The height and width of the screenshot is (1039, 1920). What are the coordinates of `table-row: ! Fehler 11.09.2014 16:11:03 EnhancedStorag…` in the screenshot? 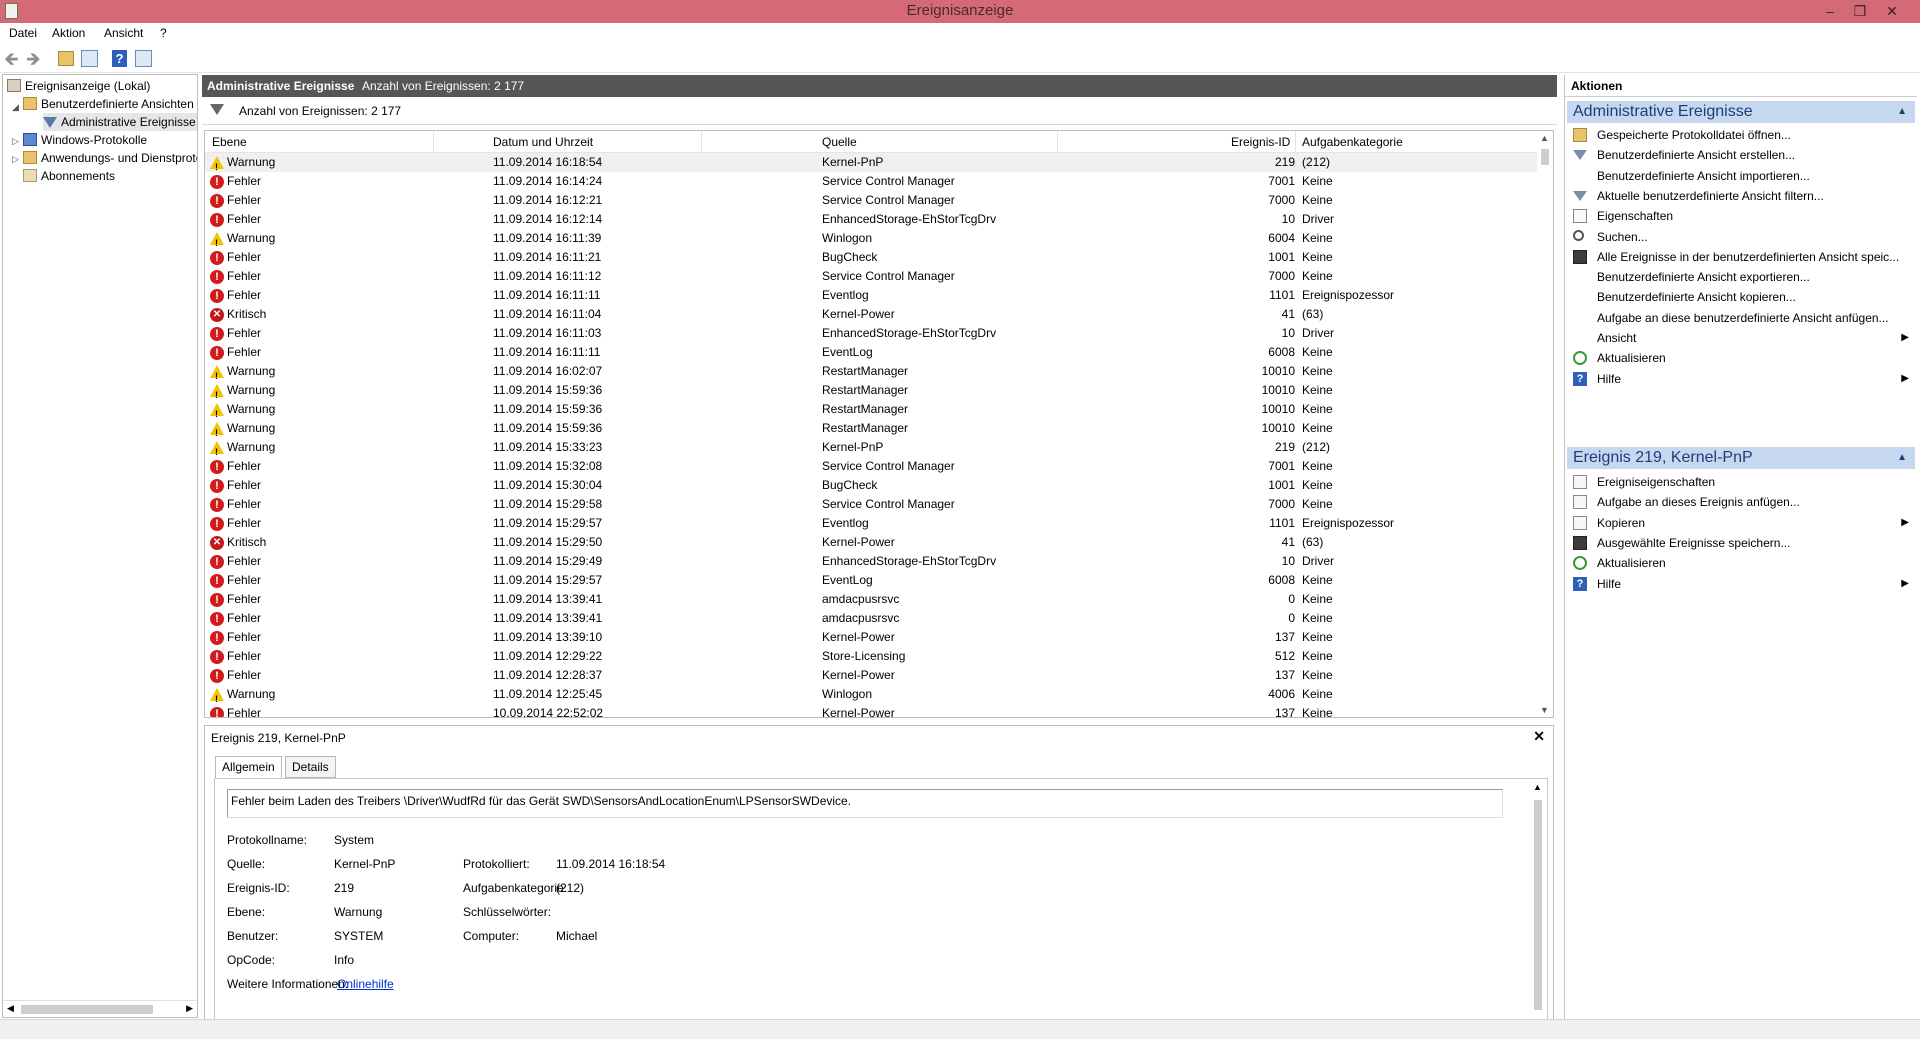 It's located at (872, 333).